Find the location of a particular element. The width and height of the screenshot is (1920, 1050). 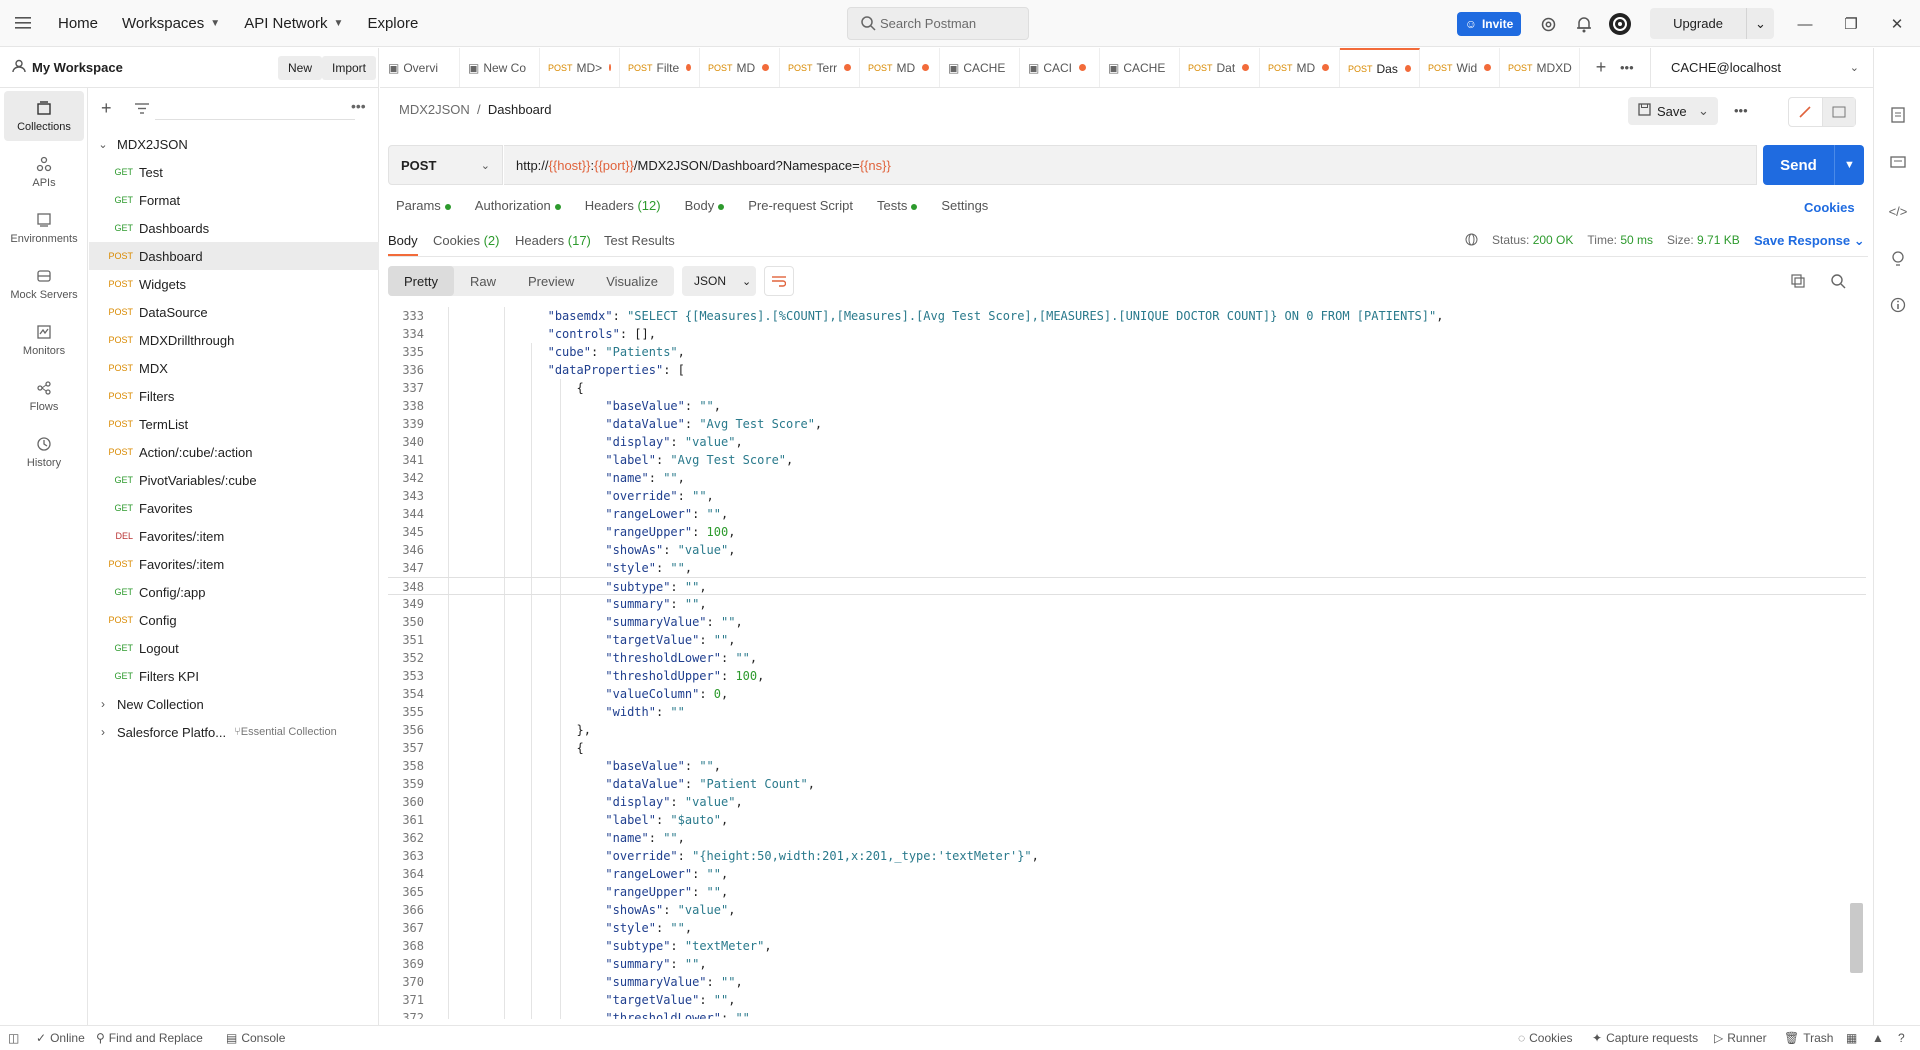

view-preview: Preview is located at coordinates (551, 281).